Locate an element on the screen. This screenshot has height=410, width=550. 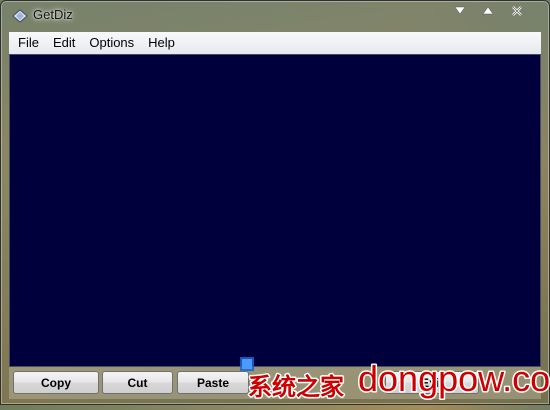
maximize-icon is located at coordinates (488, 11).